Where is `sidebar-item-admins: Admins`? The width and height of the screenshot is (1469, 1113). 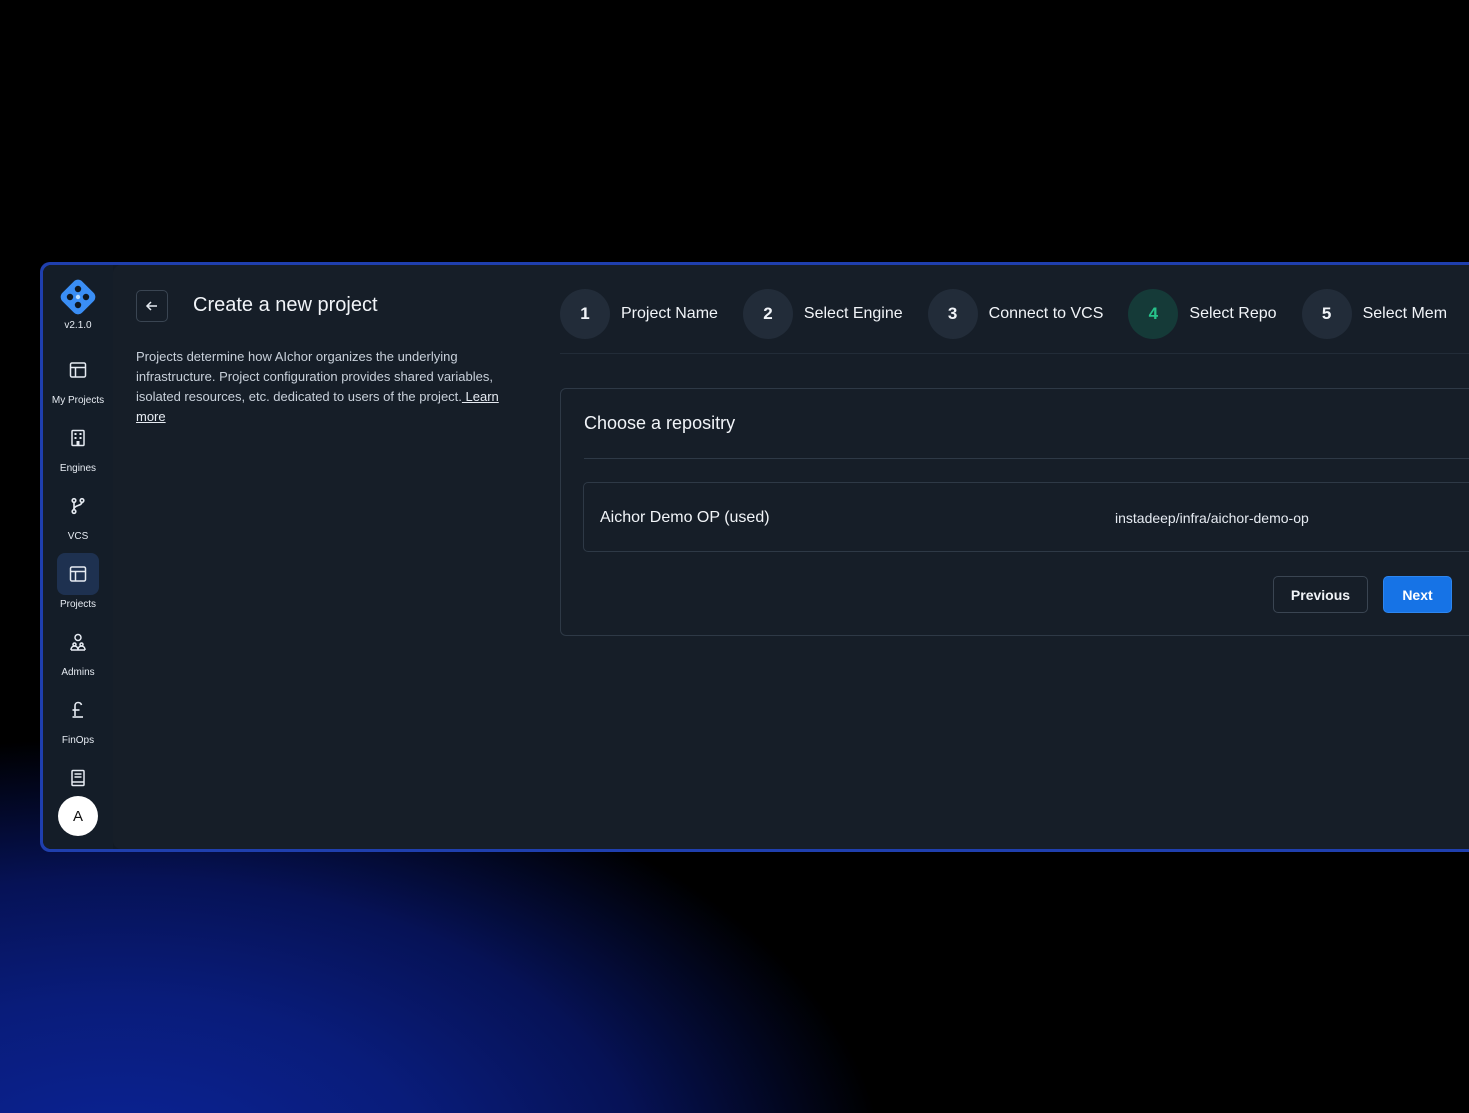 sidebar-item-admins: Admins is located at coordinates (78, 649).